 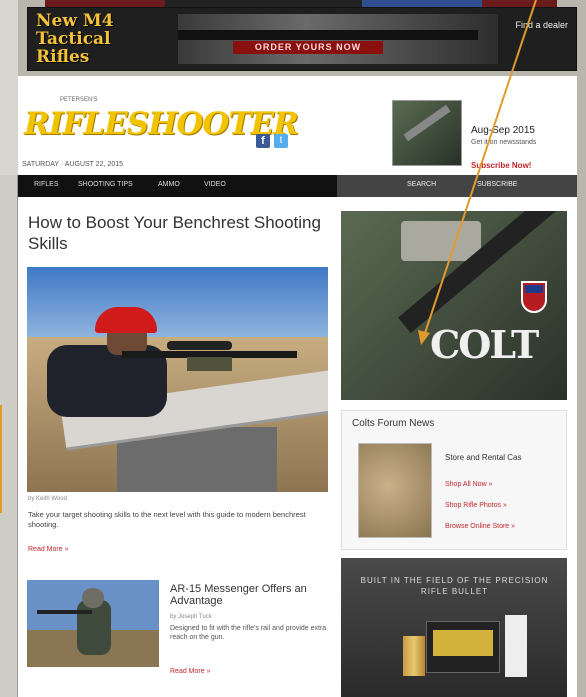 I want to click on nav-search: SEARCH, so click(x=421, y=184).